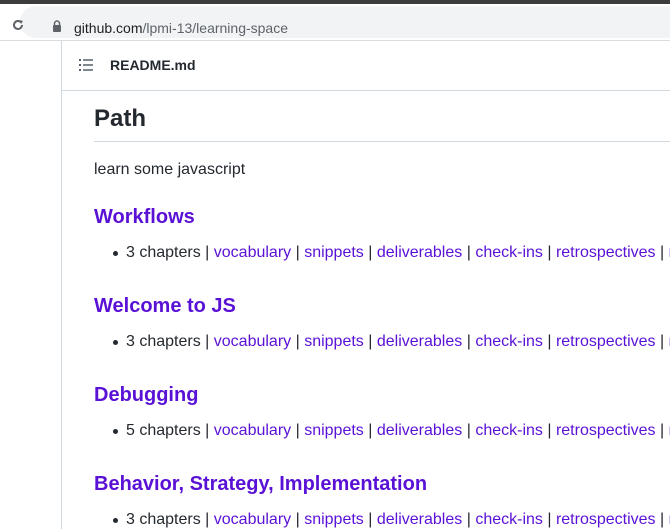 This screenshot has width=670, height=530. What do you see at coordinates (57, 26) in the screenshot?
I see `lock-icon` at bounding box center [57, 26].